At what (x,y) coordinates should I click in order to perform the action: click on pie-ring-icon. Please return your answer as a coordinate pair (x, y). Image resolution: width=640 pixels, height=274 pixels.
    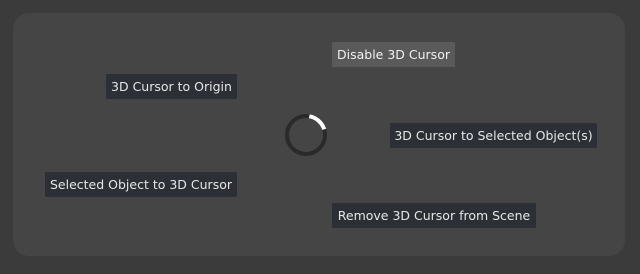
    Looking at the image, I should click on (306, 135).